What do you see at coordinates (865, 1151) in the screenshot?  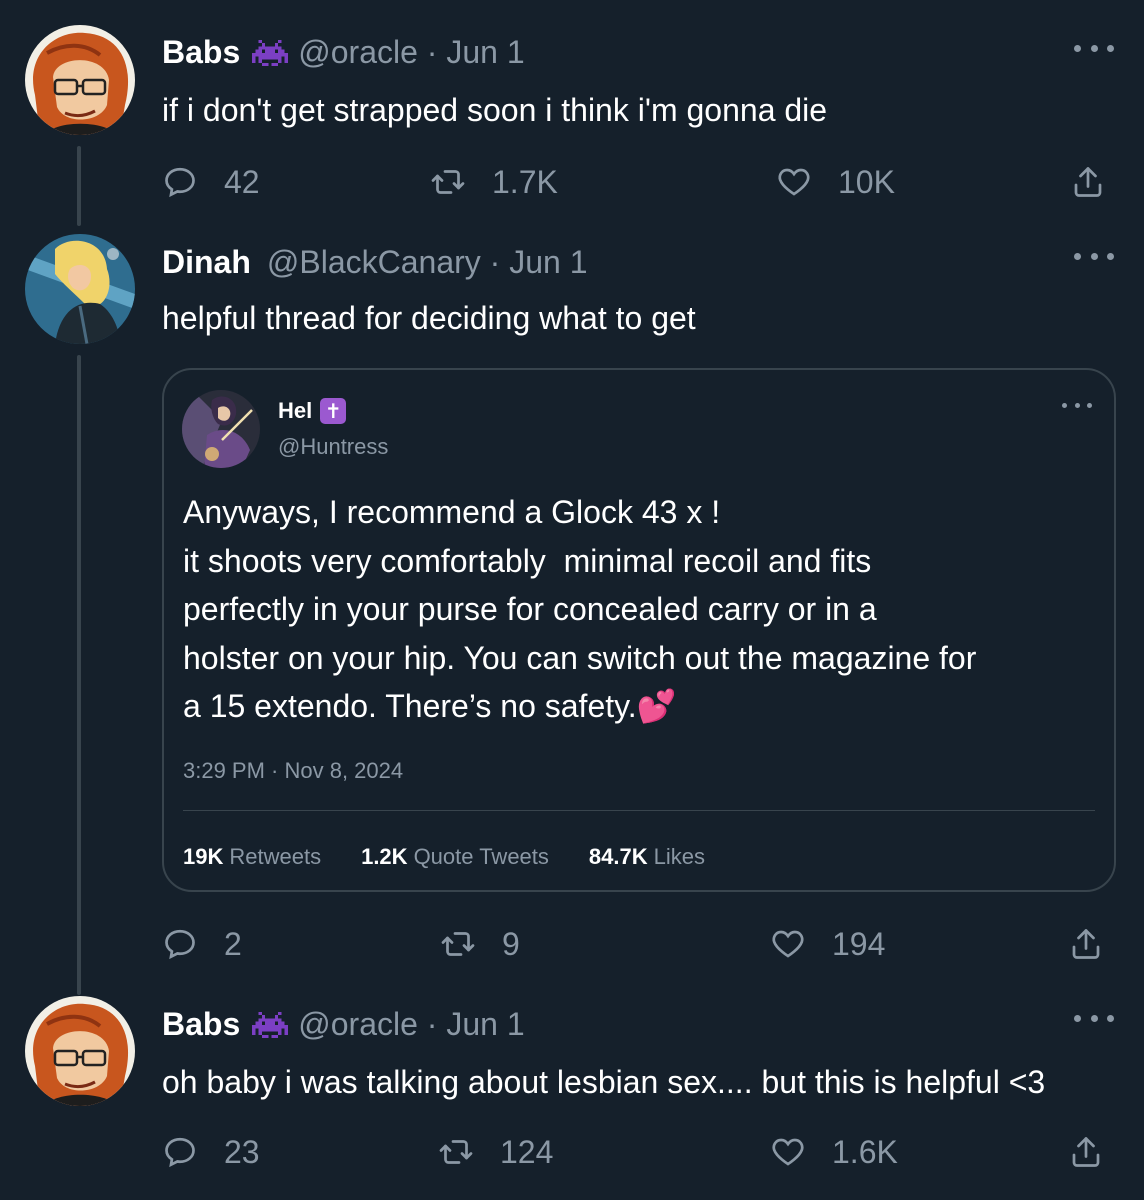 I see `like-count: 1.6K` at bounding box center [865, 1151].